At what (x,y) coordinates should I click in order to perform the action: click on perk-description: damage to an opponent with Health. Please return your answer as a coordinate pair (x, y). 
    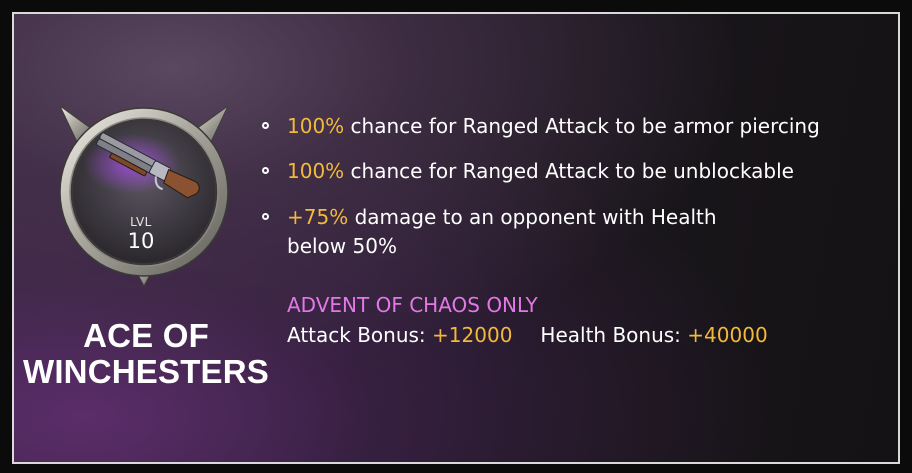
    Looking at the image, I should click on (532, 217).